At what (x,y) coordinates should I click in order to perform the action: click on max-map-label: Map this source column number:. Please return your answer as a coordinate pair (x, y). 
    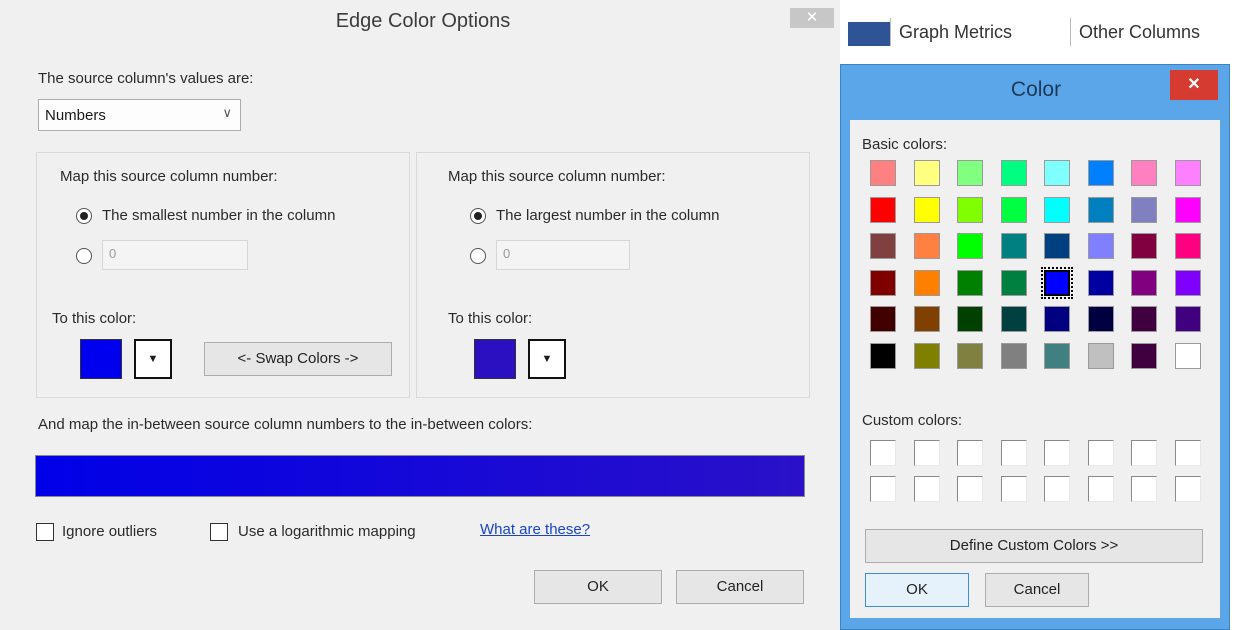
    Looking at the image, I should click on (557, 176).